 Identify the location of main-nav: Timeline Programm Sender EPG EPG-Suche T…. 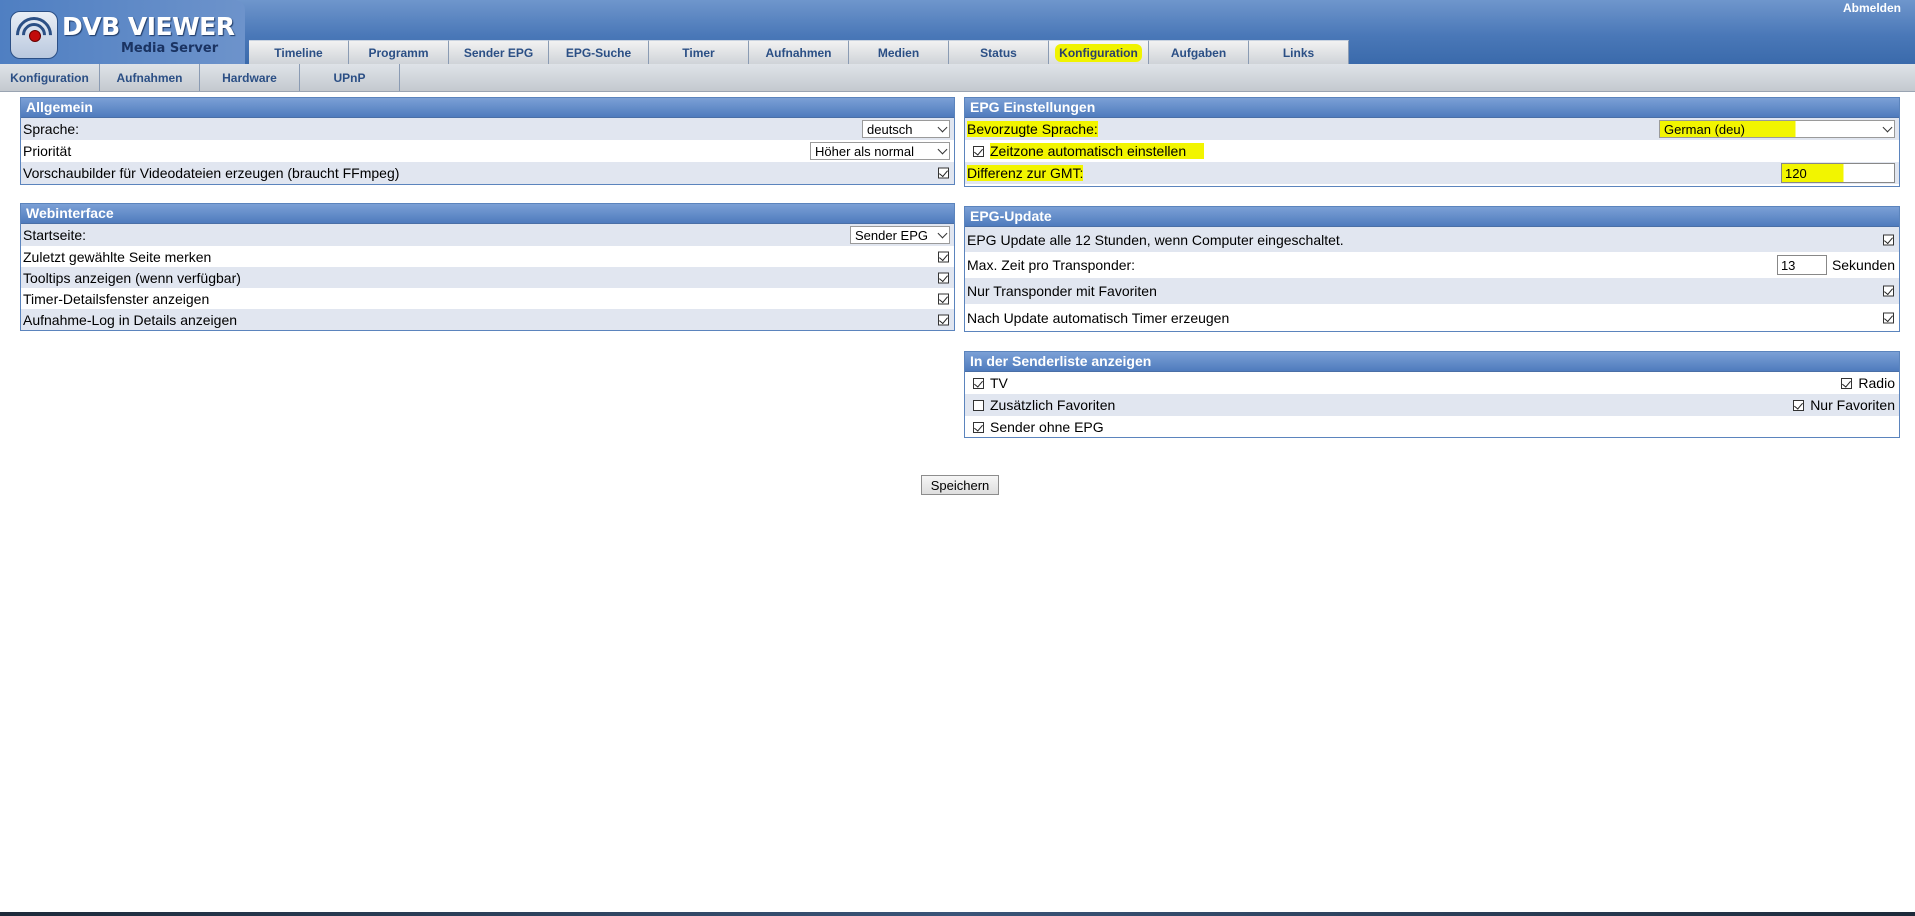
(799, 52).